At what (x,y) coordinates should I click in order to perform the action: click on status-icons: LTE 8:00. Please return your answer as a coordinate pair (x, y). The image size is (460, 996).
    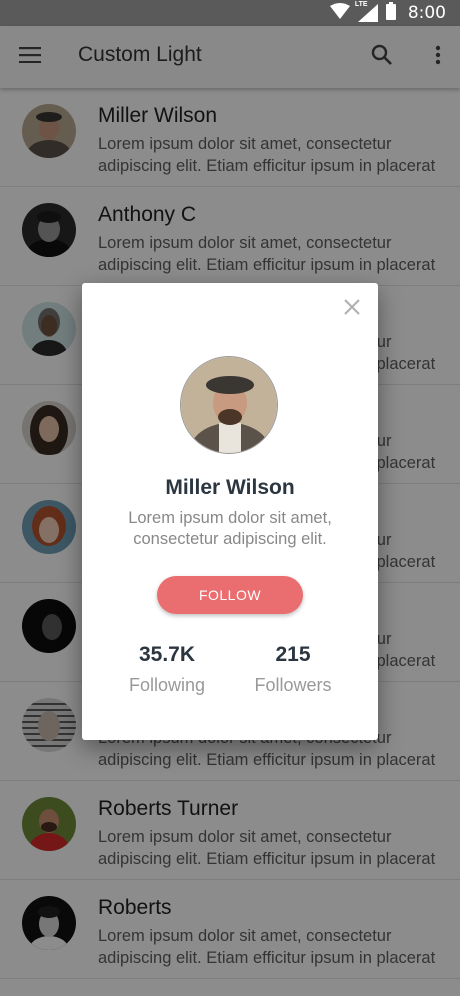
    Looking at the image, I should click on (387, 13).